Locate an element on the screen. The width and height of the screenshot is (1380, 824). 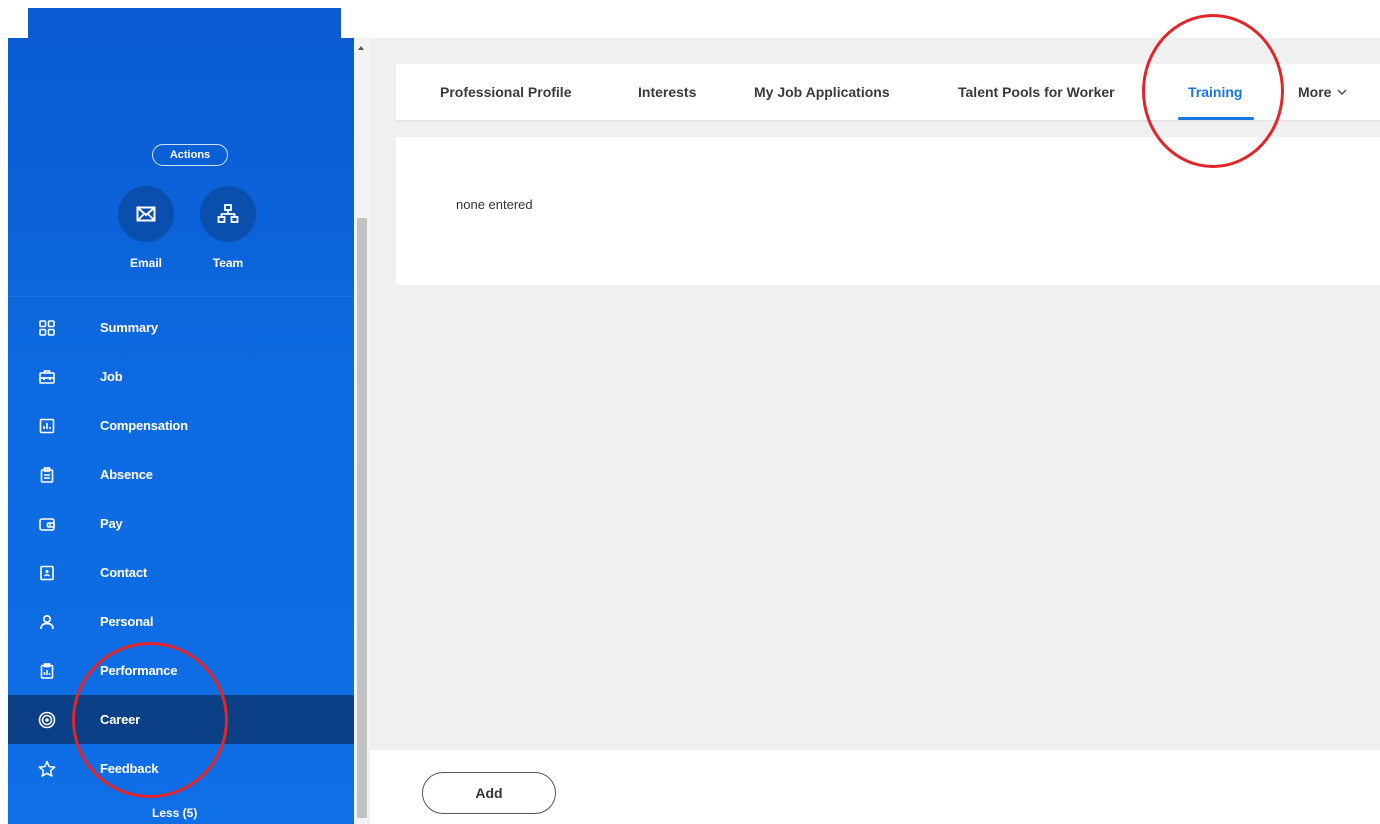
training-panel: none entered is located at coordinates (888, 211).